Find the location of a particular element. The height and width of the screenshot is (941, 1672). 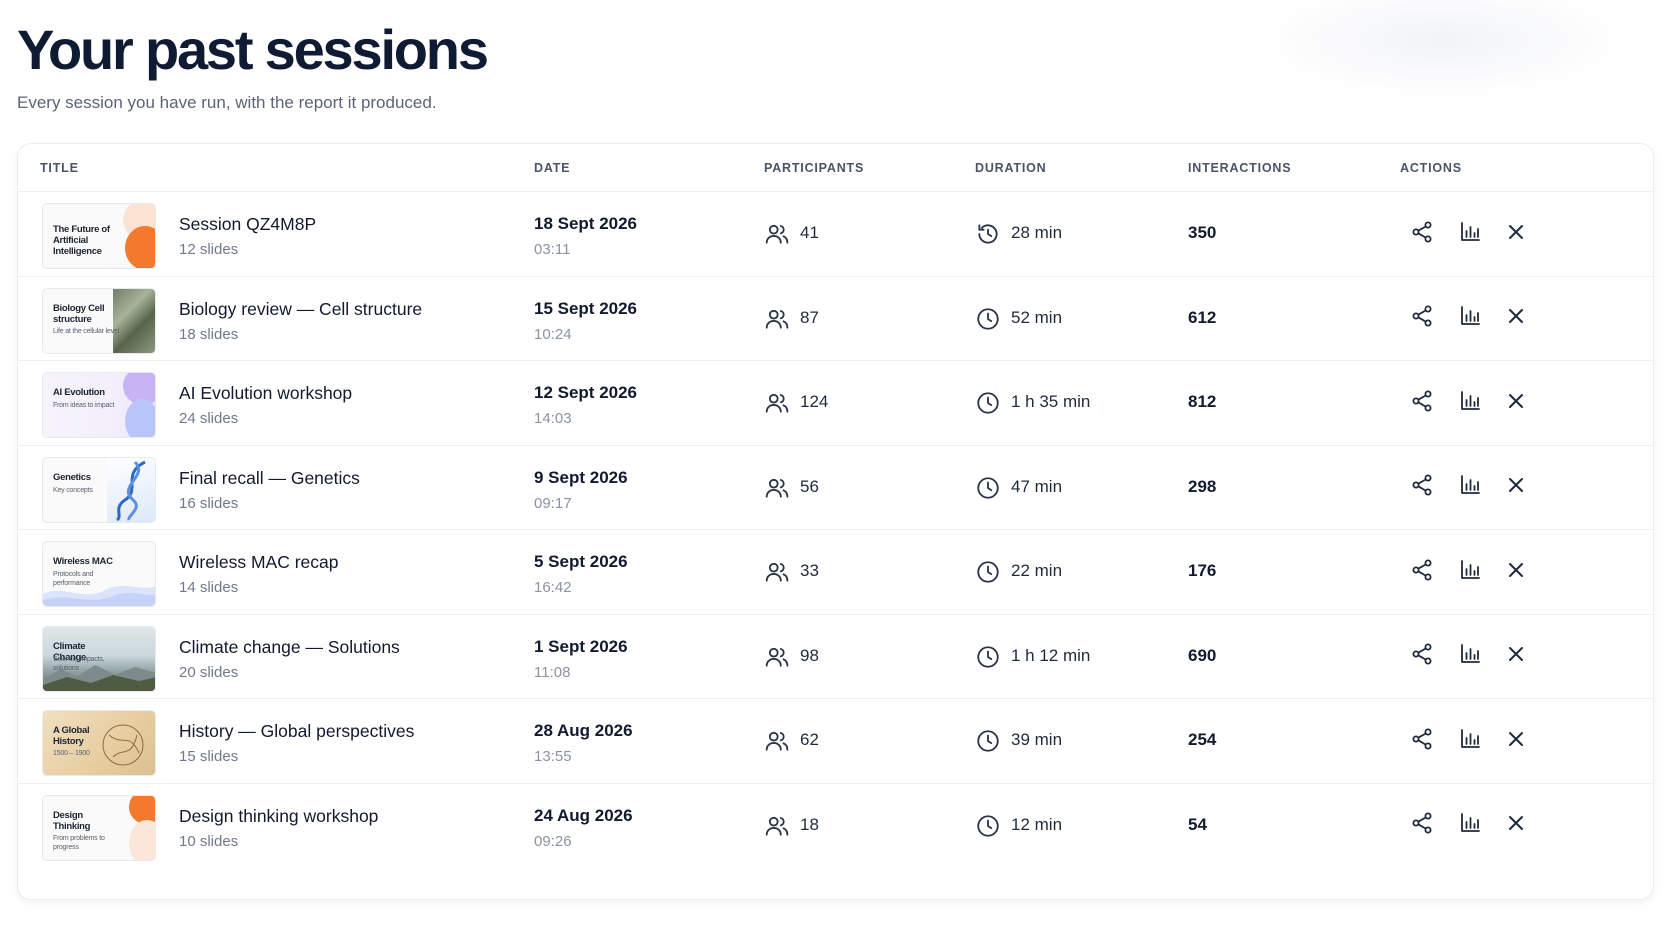

slide-thumbnail: The Future of Artificial Intelligence is located at coordinates (99, 236).